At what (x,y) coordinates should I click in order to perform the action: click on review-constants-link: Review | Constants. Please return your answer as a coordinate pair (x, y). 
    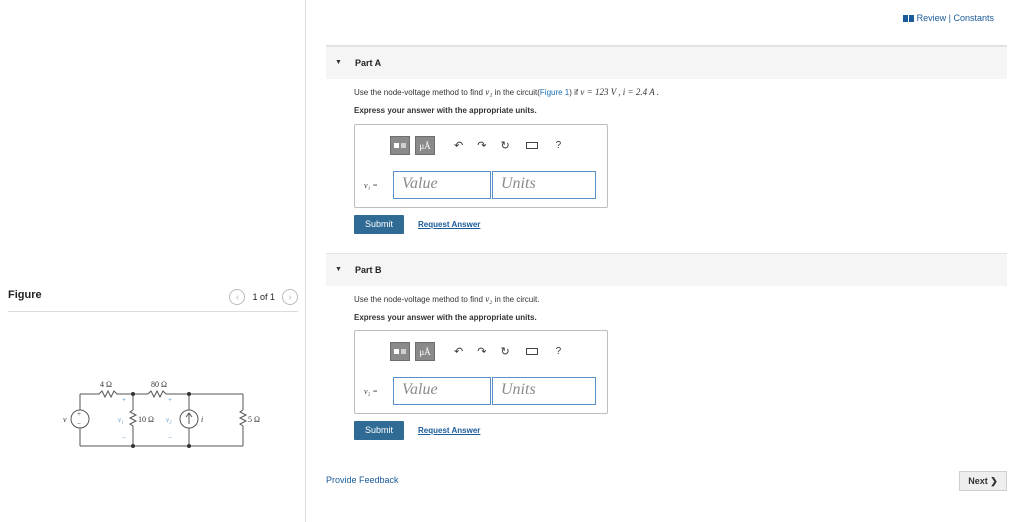
    Looking at the image, I should click on (948, 18).